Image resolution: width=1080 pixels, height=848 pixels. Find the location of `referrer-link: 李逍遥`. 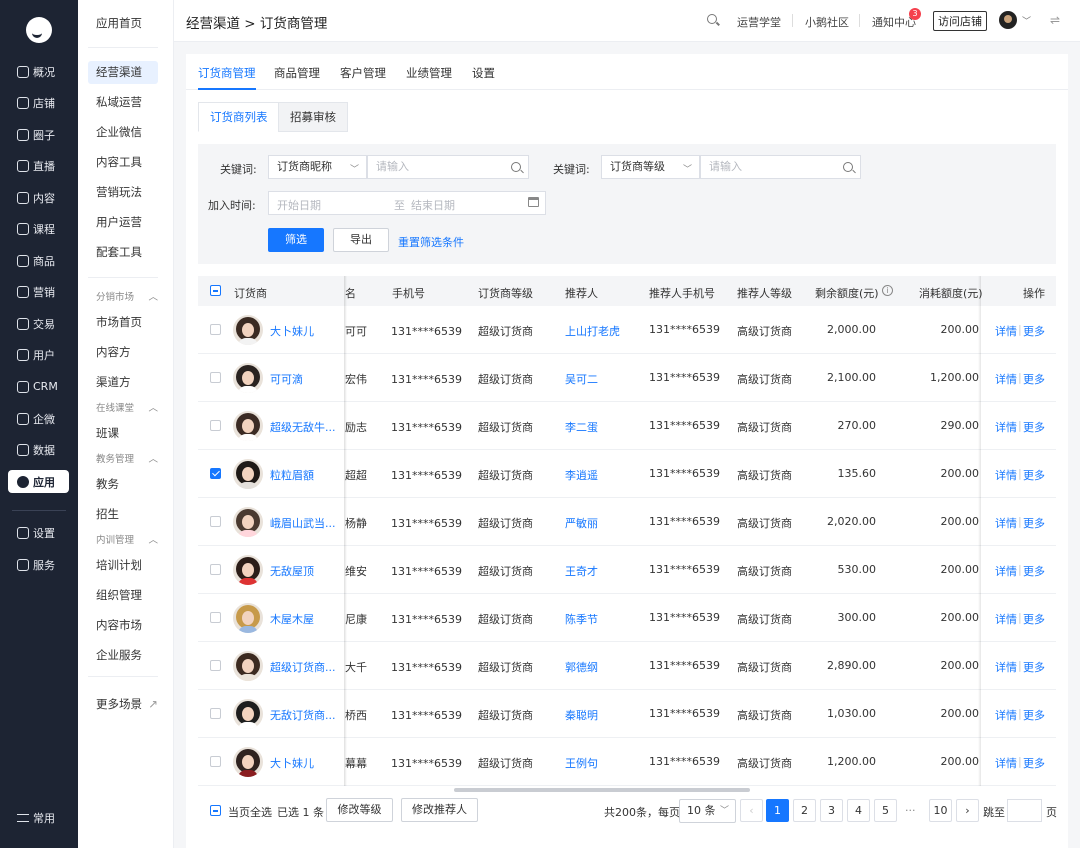

referrer-link: 李逍遥 is located at coordinates (581, 475).